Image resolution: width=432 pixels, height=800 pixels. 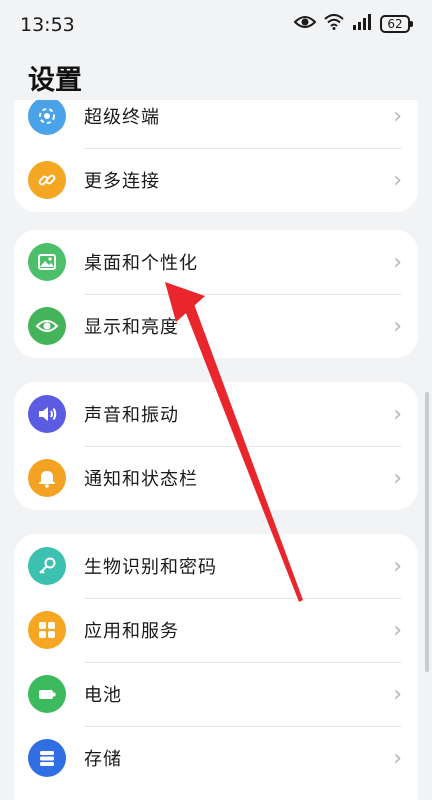 What do you see at coordinates (150, 567) in the screenshot?
I see `settings-item-label: 生物识别和密码` at bounding box center [150, 567].